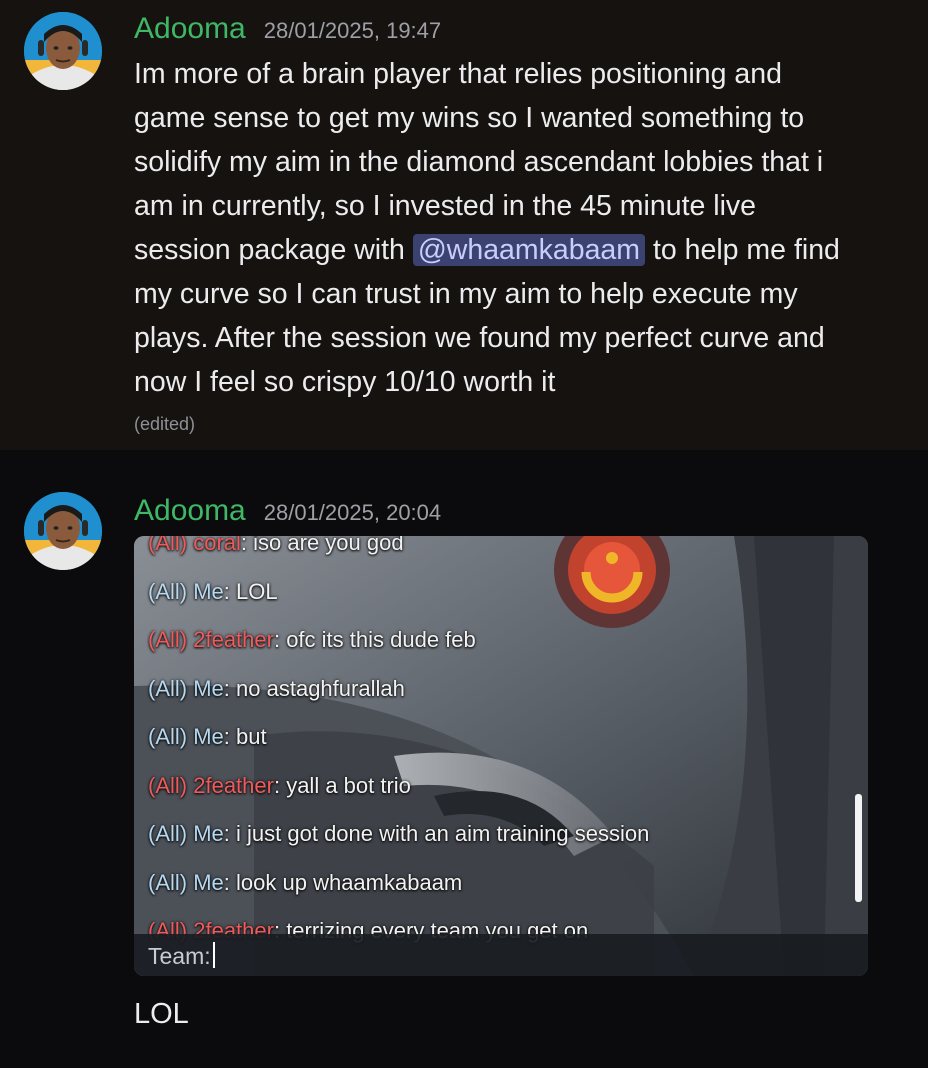 Image resolution: width=928 pixels, height=1068 pixels. What do you see at coordinates (165, 424) in the screenshot?
I see `edited-indicator: (edited)` at bounding box center [165, 424].